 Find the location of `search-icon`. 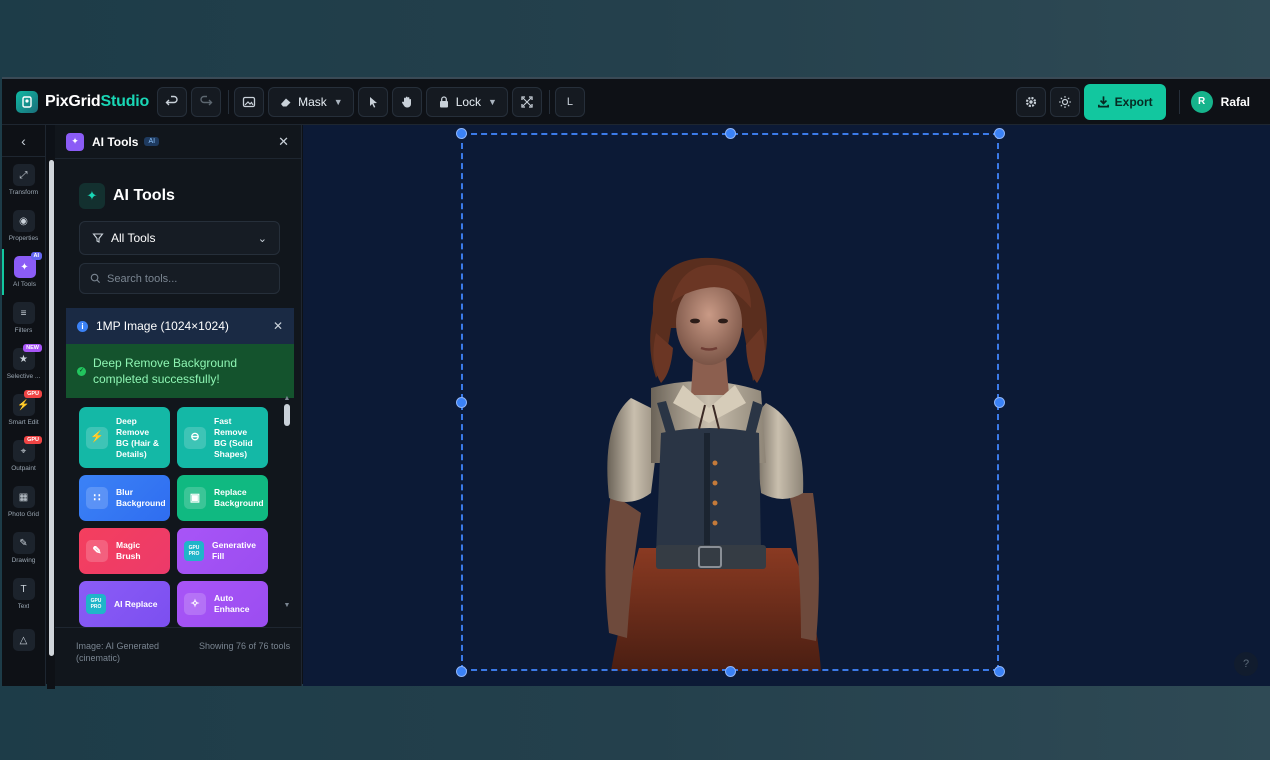

search-icon is located at coordinates (95, 278).